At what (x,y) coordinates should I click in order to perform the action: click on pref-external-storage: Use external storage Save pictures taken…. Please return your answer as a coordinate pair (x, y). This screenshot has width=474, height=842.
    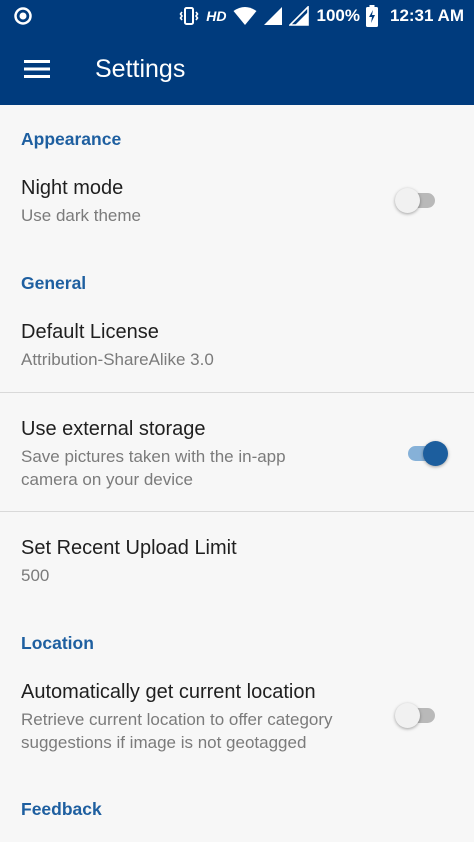
    Looking at the image, I should click on (237, 452).